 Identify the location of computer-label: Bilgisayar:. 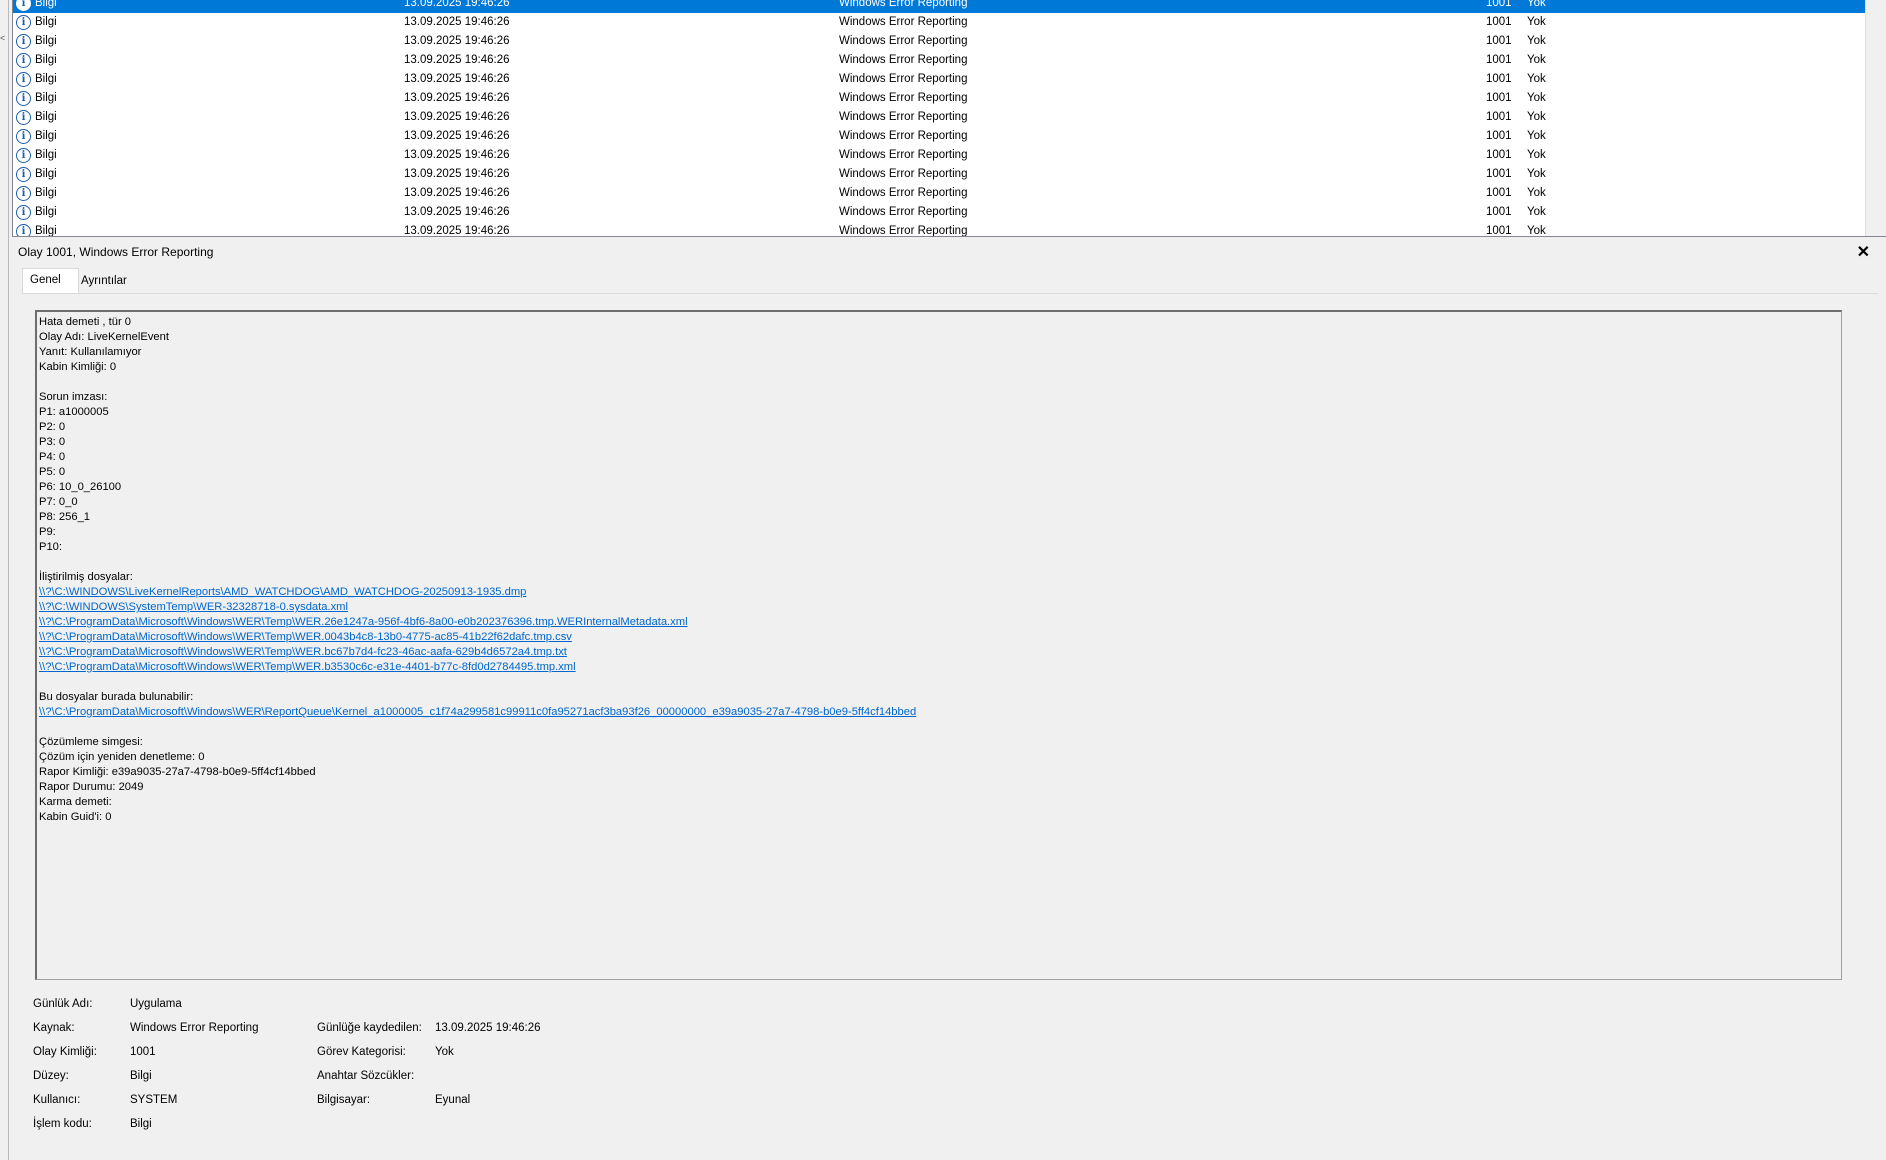
(344, 1100).